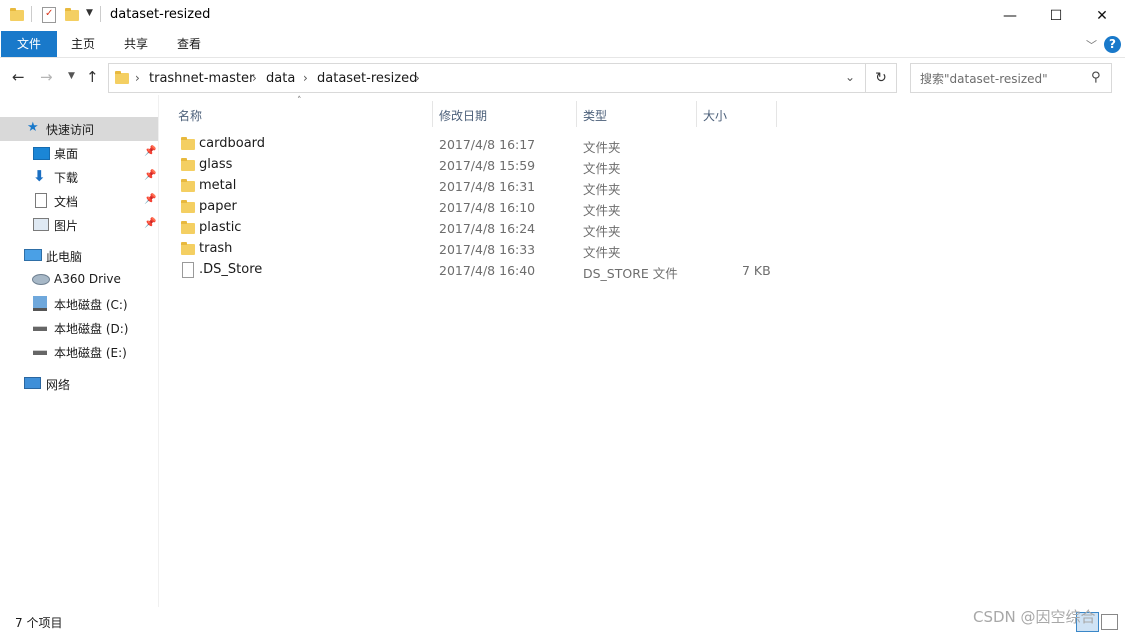  What do you see at coordinates (79, 177) in the screenshot?
I see `nav-downloads: ⬇ 下载 📌` at bounding box center [79, 177].